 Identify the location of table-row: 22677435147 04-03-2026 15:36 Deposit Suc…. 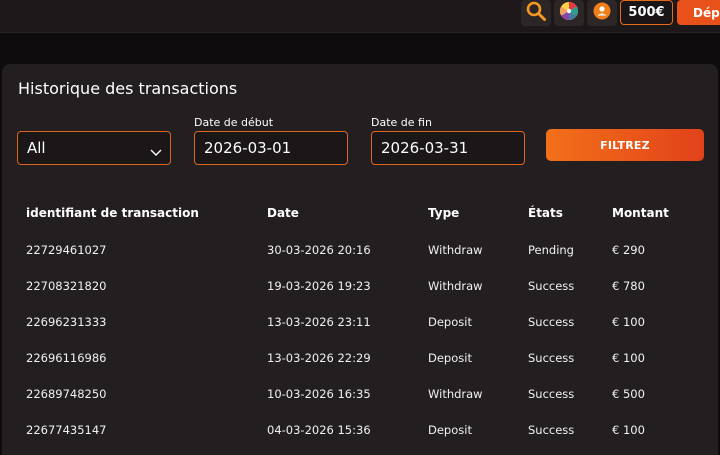
(360, 431).